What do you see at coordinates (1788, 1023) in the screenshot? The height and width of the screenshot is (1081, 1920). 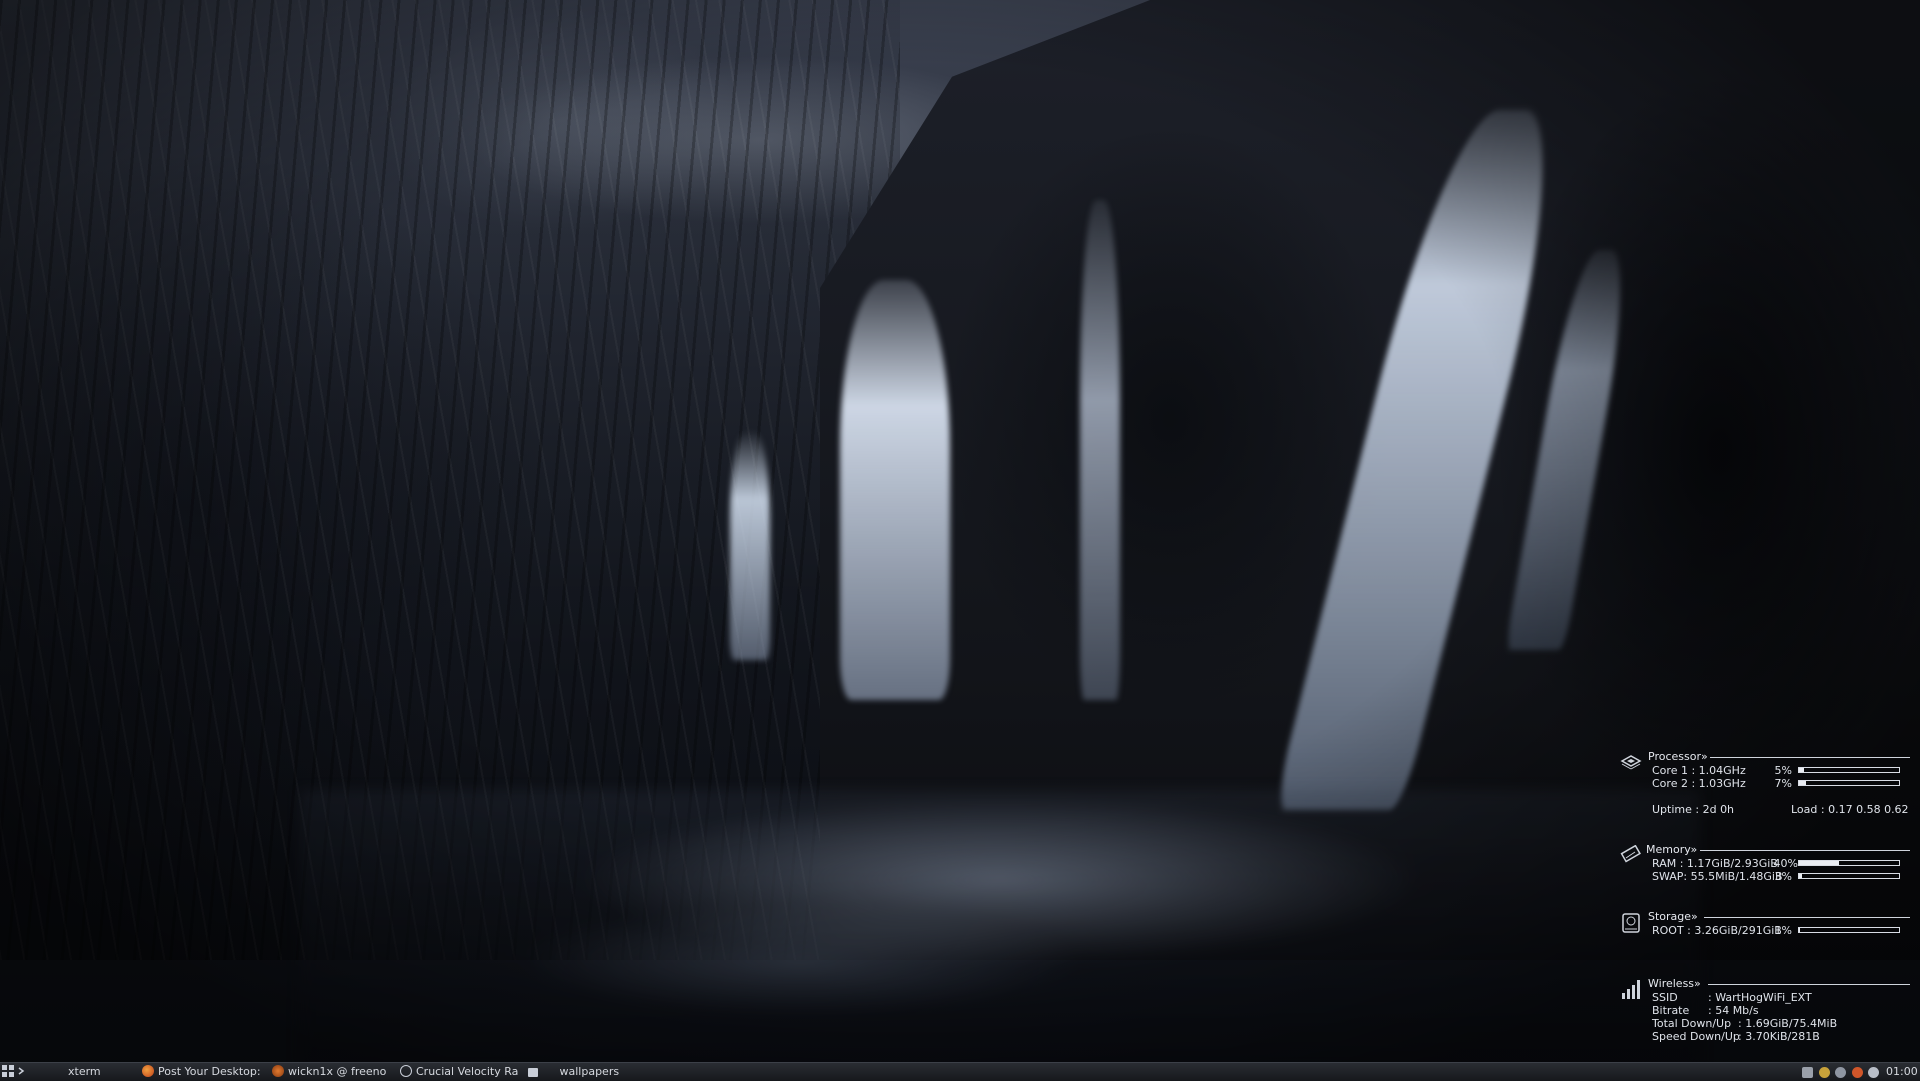 I see `total-value: : 1.69GiB/75.4MiB` at bounding box center [1788, 1023].